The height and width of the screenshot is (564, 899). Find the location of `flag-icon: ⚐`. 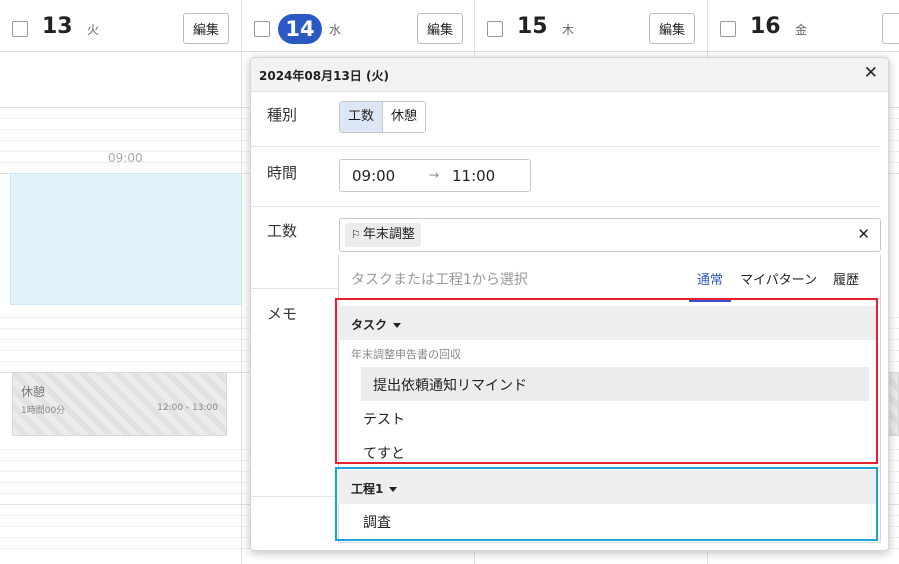

flag-icon: ⚐ is located at coordinates (356, 234).